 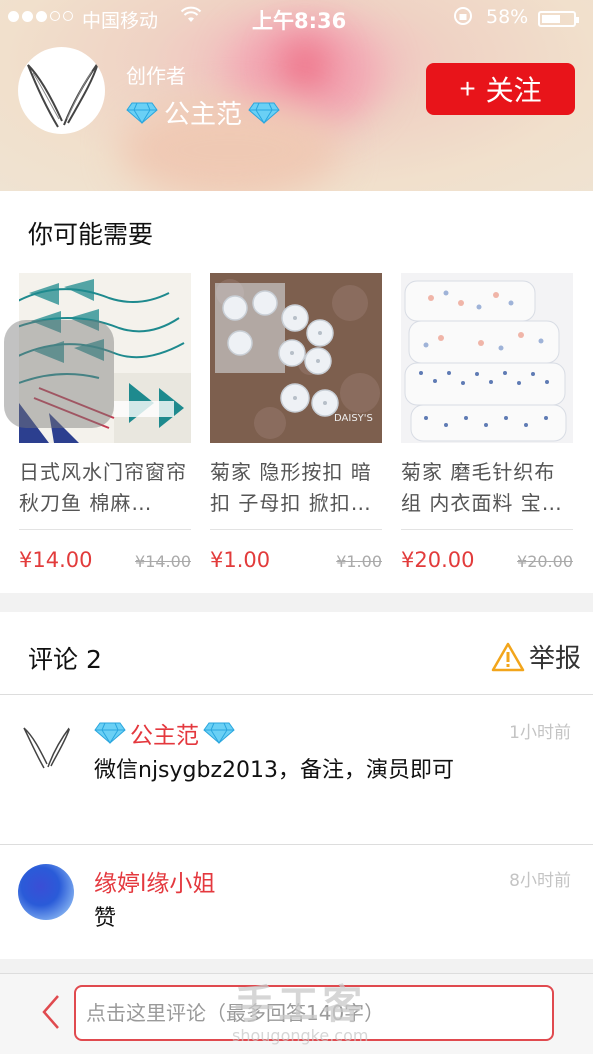 I want to click on commenter-name-text: 缘婷l缘小姐, so click(x=155, y=884).